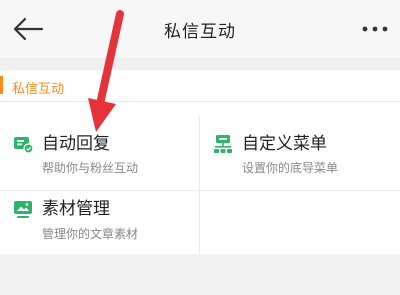 This screenshot has height=295, width=400. What do you see at coordinates (284, 144) in the screenshot?
I see `custom-menu-label: 自定义菜单` at bounding box center [284, 144].